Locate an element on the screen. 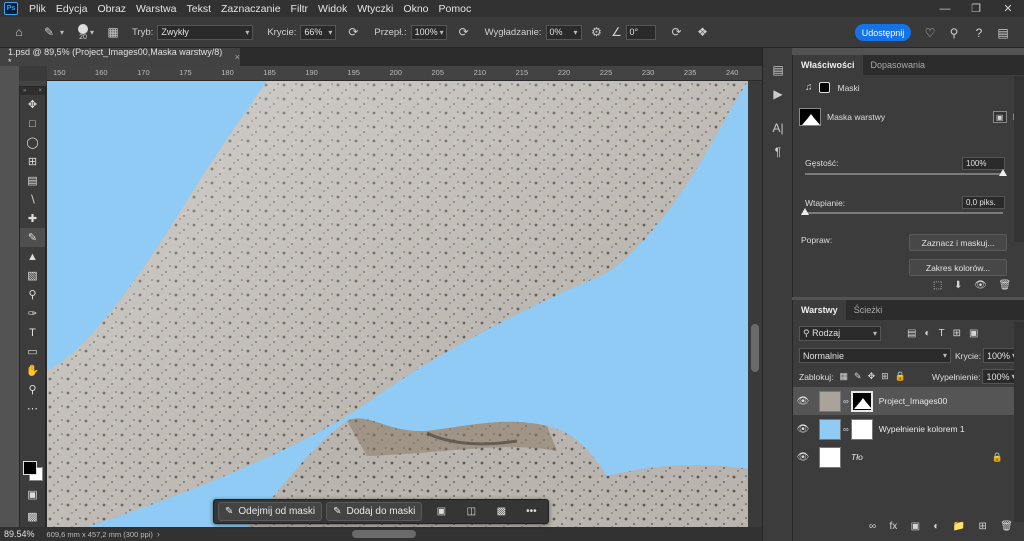 The width and height of the screenshot is (1024, 541). lock-pixels-icon: ✎ is located at coordinates (858, 376).